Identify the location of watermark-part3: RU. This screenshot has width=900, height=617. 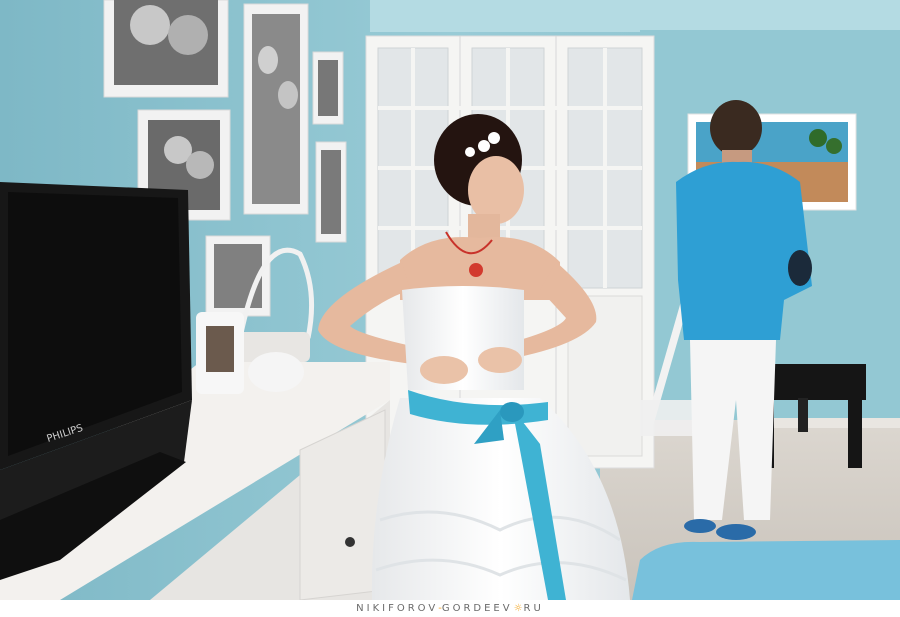
(533, 608).